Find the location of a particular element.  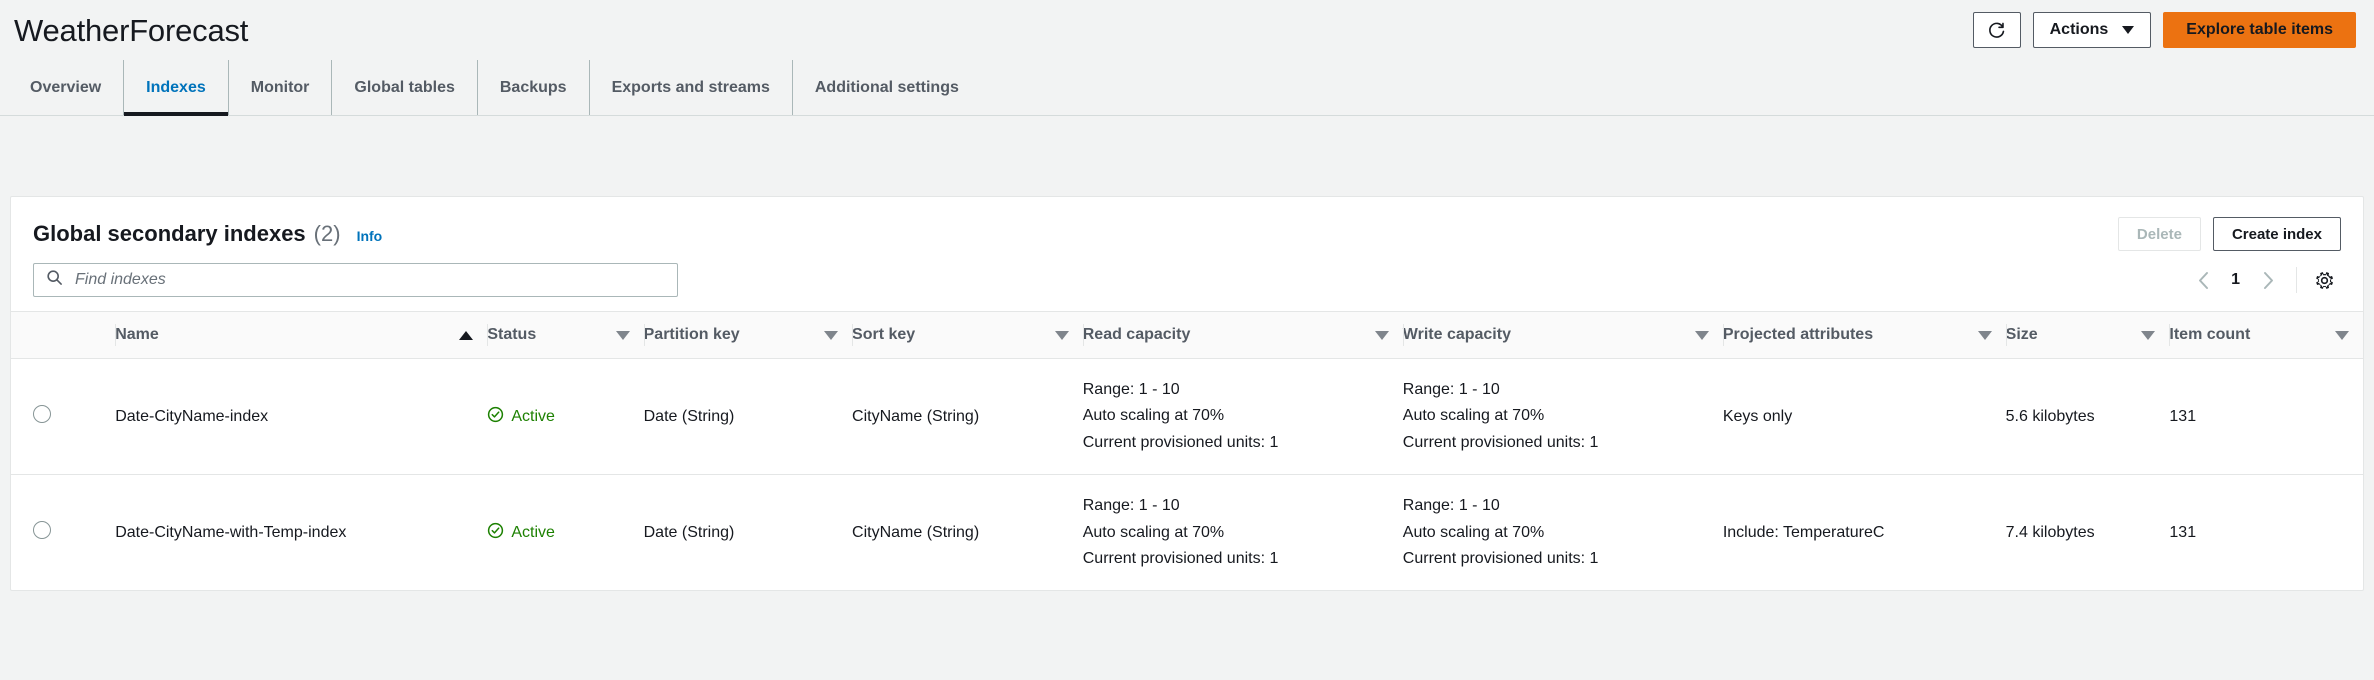

column-header-size: Size is located at coordinates (2087, 335).